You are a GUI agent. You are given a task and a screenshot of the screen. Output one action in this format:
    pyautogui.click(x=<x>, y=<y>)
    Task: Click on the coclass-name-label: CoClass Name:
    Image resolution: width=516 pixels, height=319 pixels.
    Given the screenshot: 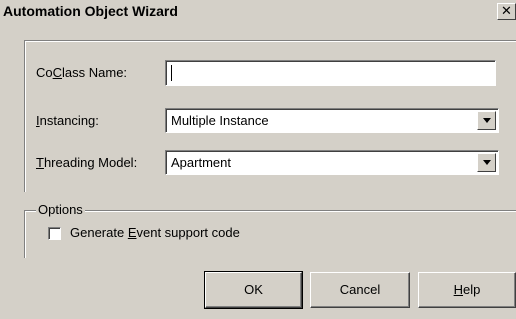 What is the action you would take?
    pyautogui.click(x=82, y=72)
    